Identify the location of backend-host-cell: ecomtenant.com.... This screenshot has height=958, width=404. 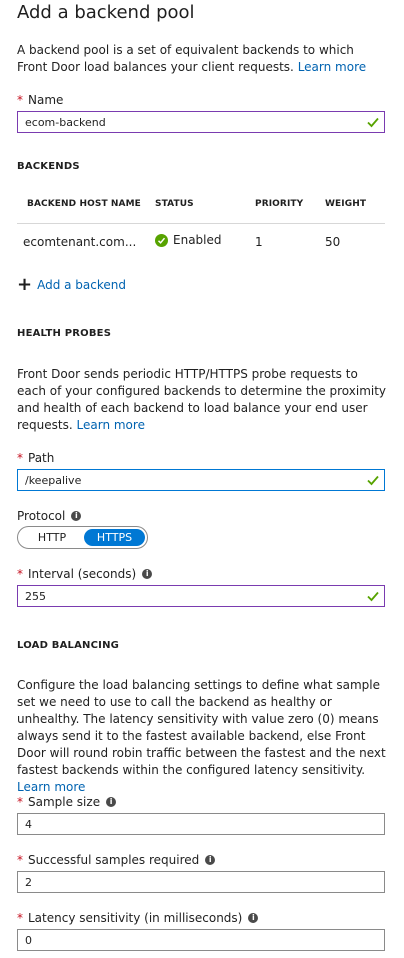
(79, 242).